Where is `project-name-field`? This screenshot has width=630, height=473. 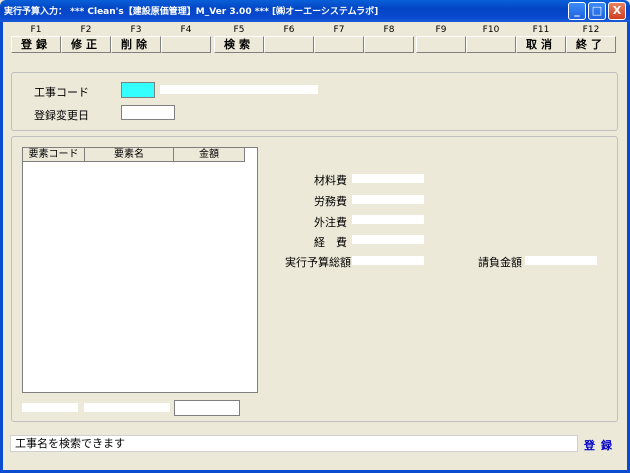
project-name-field is located at coordinates (239, 89).